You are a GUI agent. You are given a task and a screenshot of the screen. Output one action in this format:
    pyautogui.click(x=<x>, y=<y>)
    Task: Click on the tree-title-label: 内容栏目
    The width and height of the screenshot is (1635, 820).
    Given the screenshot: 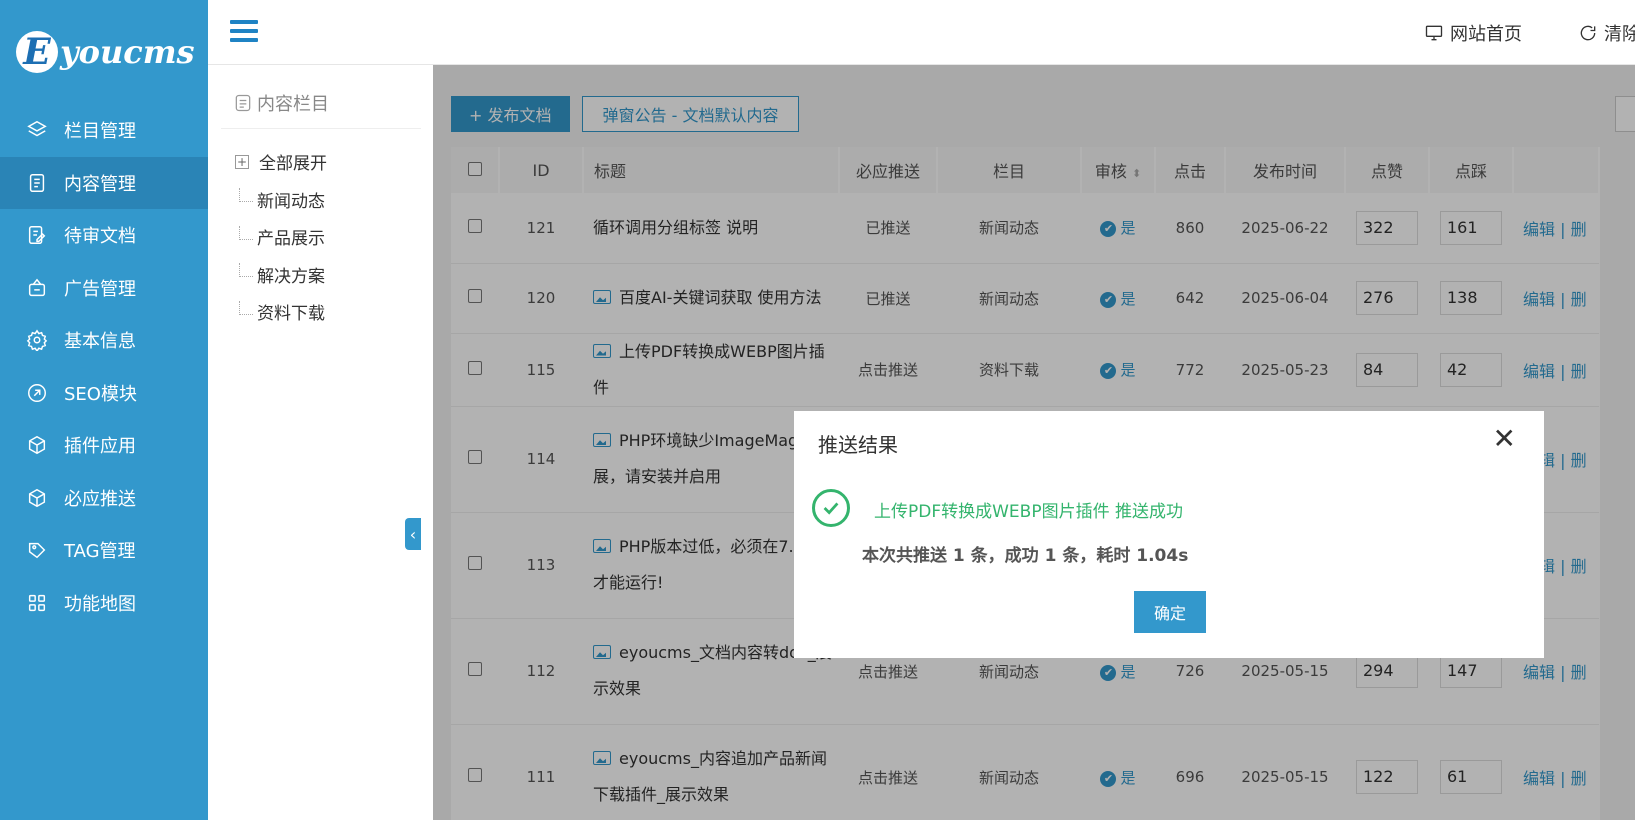 What is the action you would take?
    pyautogui.click(x=293, y=104)
    